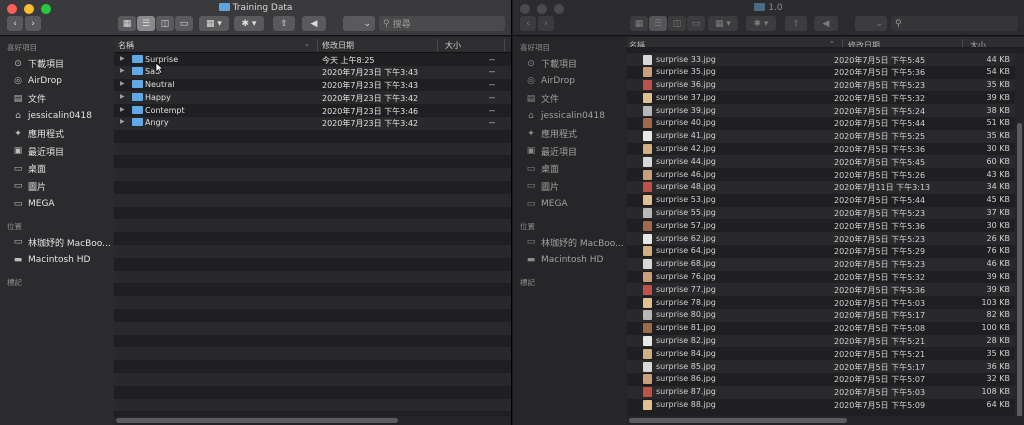  I want to click on file-row: surprise 41.jpg 2020年7月5日 下午5:25 35 KB, so click(825, 136).